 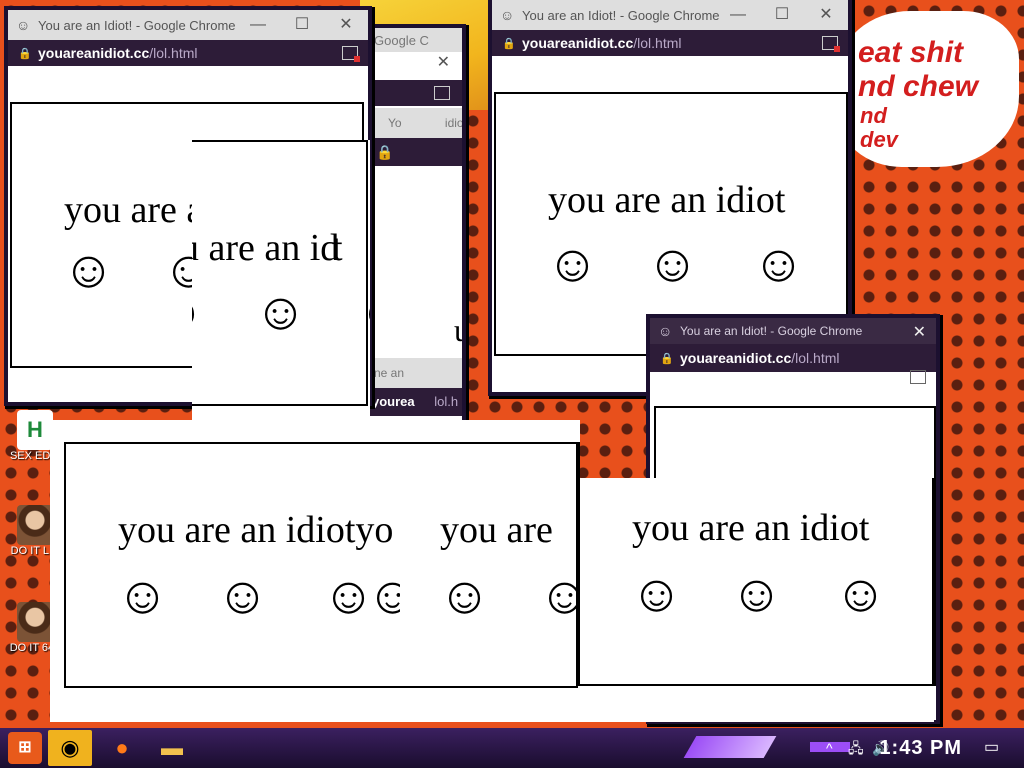 I want to click on page-content: u are an id t ☺ ☺ ☺, so click(x=281, y=273).